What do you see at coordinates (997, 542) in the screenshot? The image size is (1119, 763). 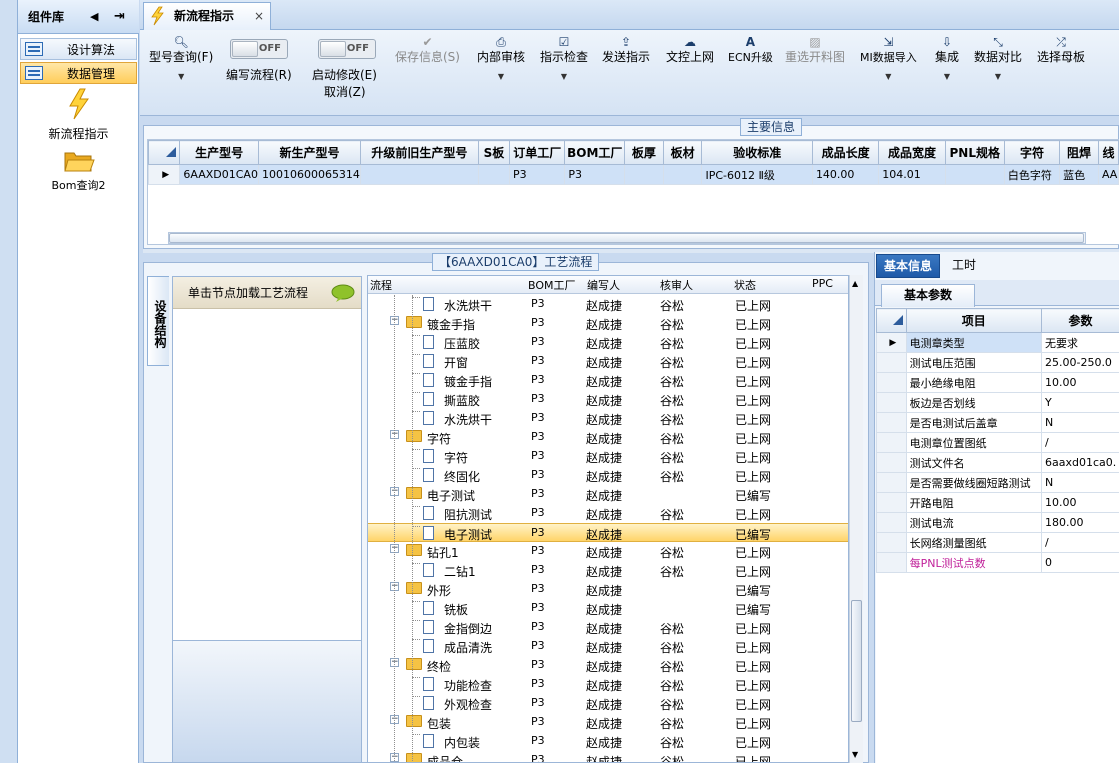 I see `param-row: 长网络测量图纸 /` at bounding box center [997, 542].